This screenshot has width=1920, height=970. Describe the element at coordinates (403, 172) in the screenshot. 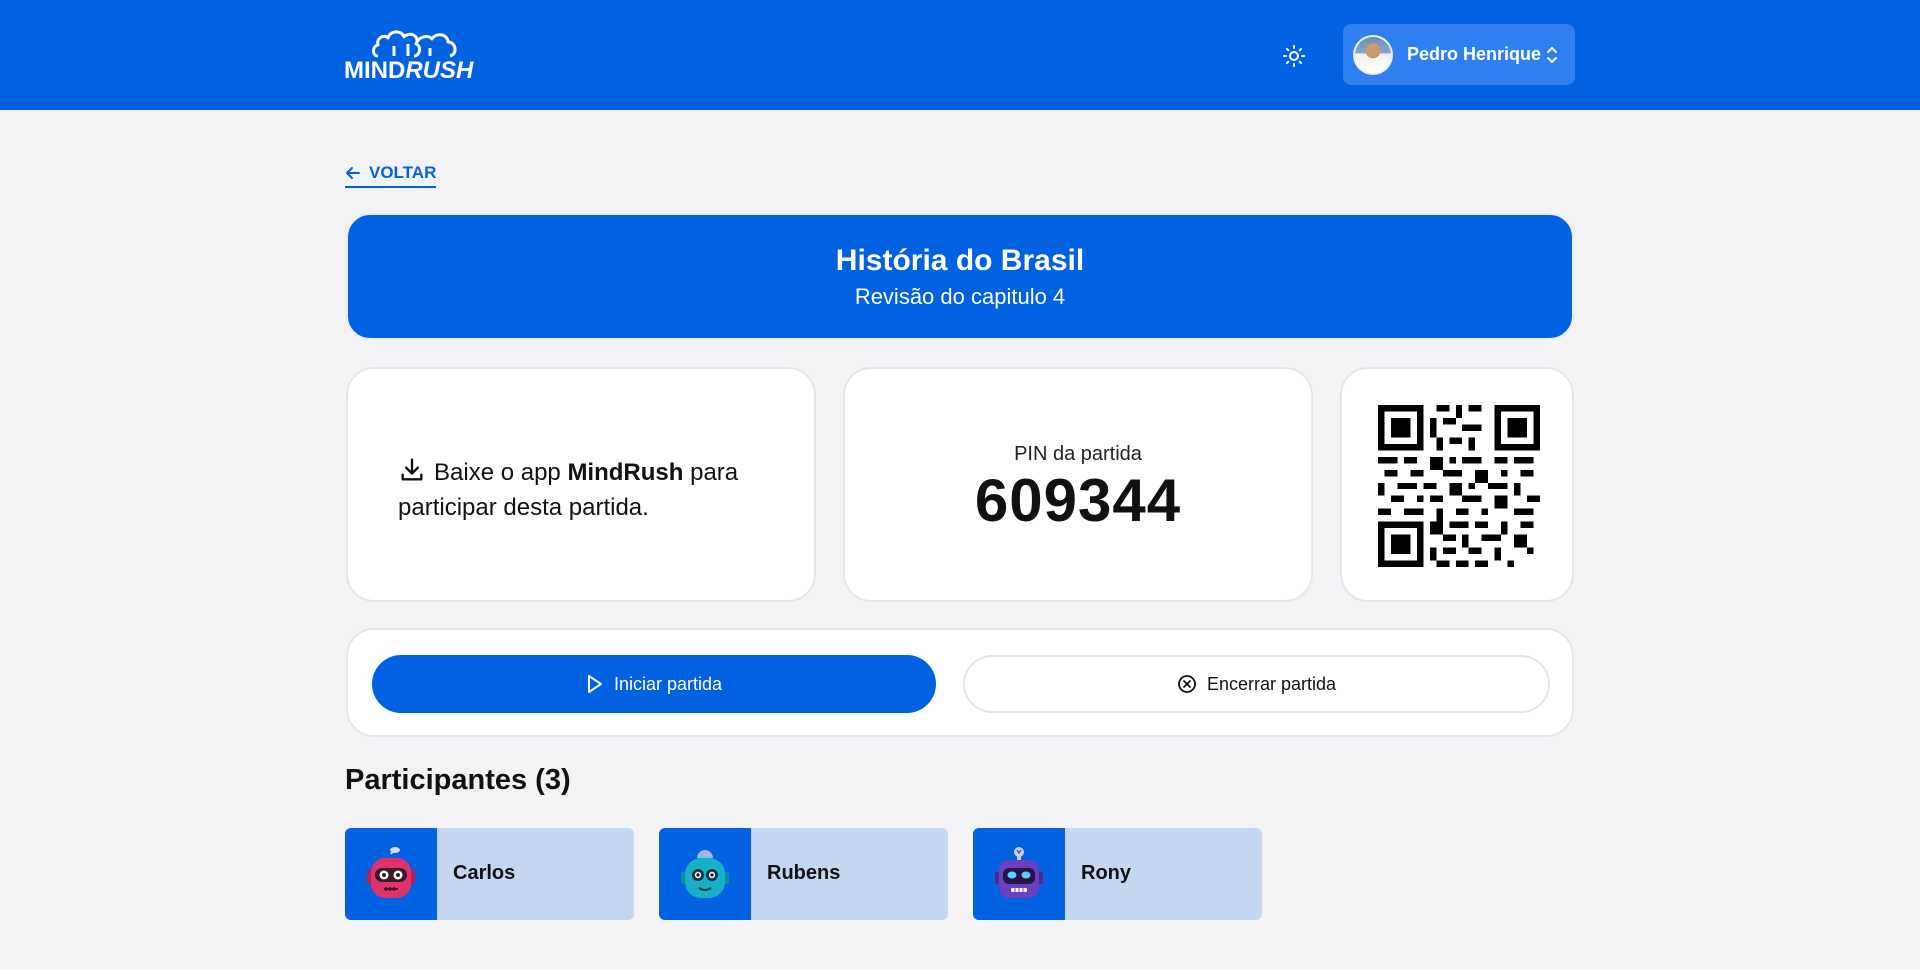

I see `back-label: VOLTAR` at that location.